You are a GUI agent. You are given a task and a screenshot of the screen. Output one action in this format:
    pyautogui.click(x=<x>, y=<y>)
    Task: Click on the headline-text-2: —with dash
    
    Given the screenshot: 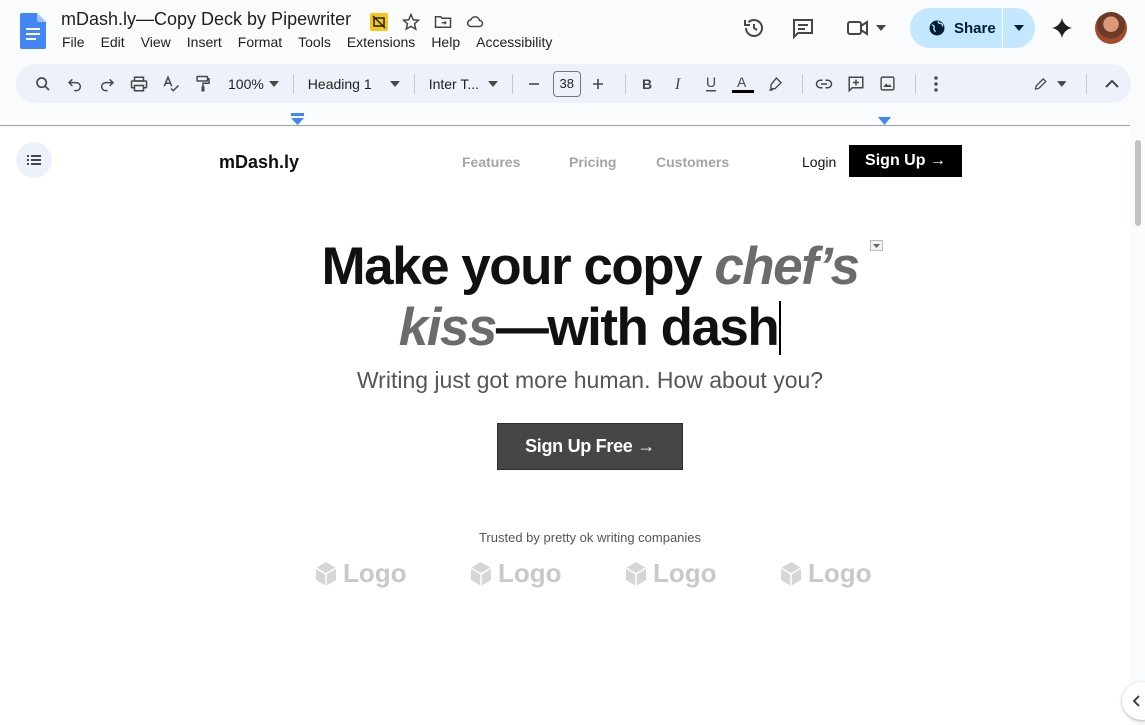 What is the action you would take?
    pyautogui.click(x=637, y=327)
    